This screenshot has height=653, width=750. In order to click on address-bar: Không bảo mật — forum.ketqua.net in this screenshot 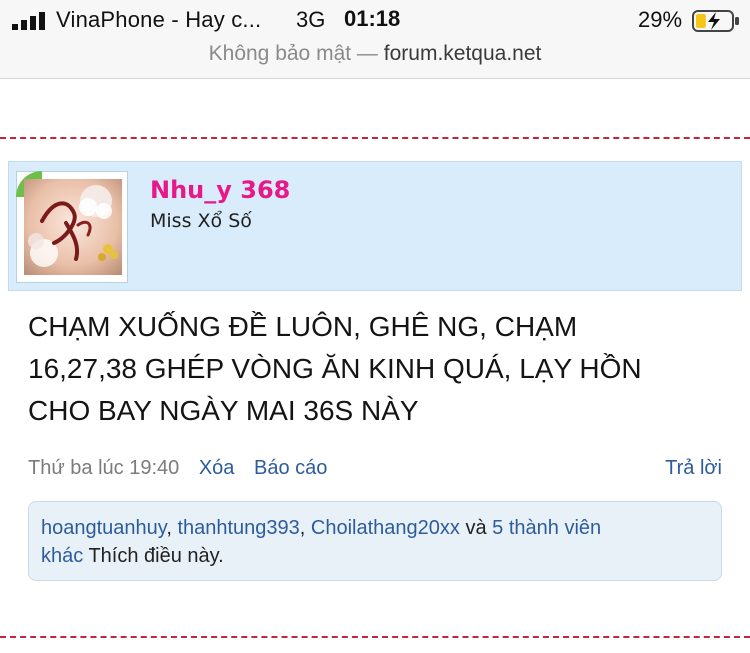, I will do `click(375, 59)`.